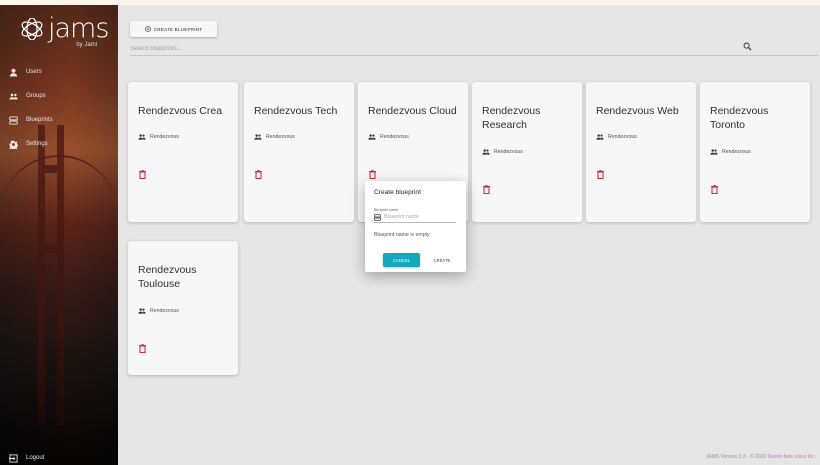  What do you see at coordinates (419, 217) in the screenshot?
I see `blueprint-name-input` at bounding box center [419, 217].